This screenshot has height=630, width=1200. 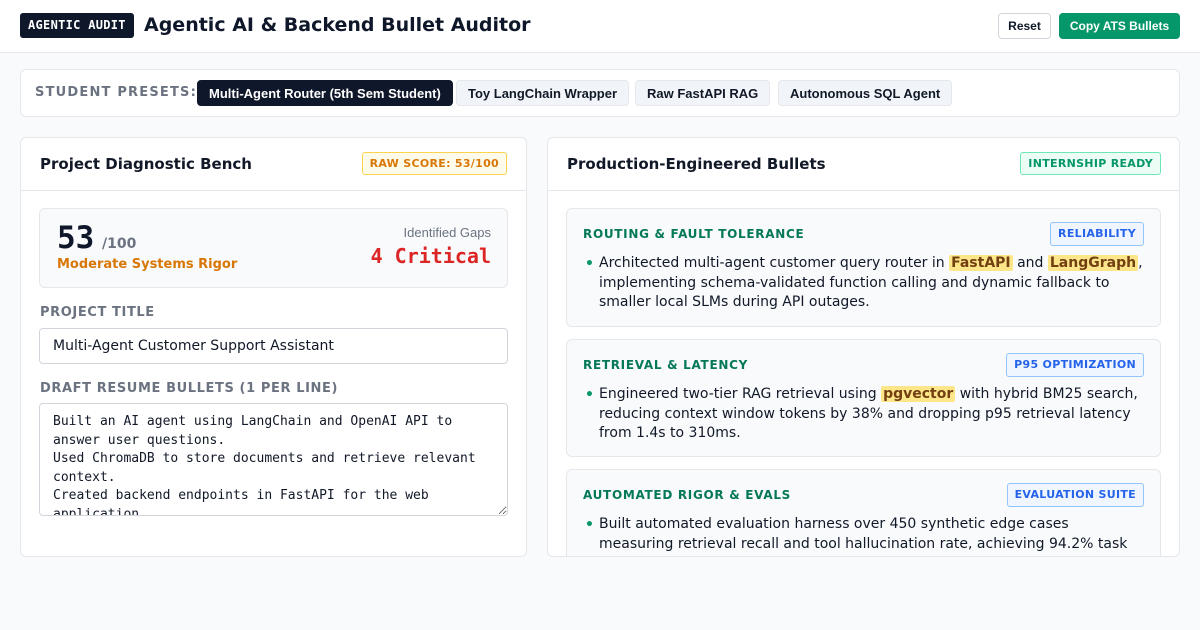 I want to click on score-max: /100, so click(x=119, y=244).